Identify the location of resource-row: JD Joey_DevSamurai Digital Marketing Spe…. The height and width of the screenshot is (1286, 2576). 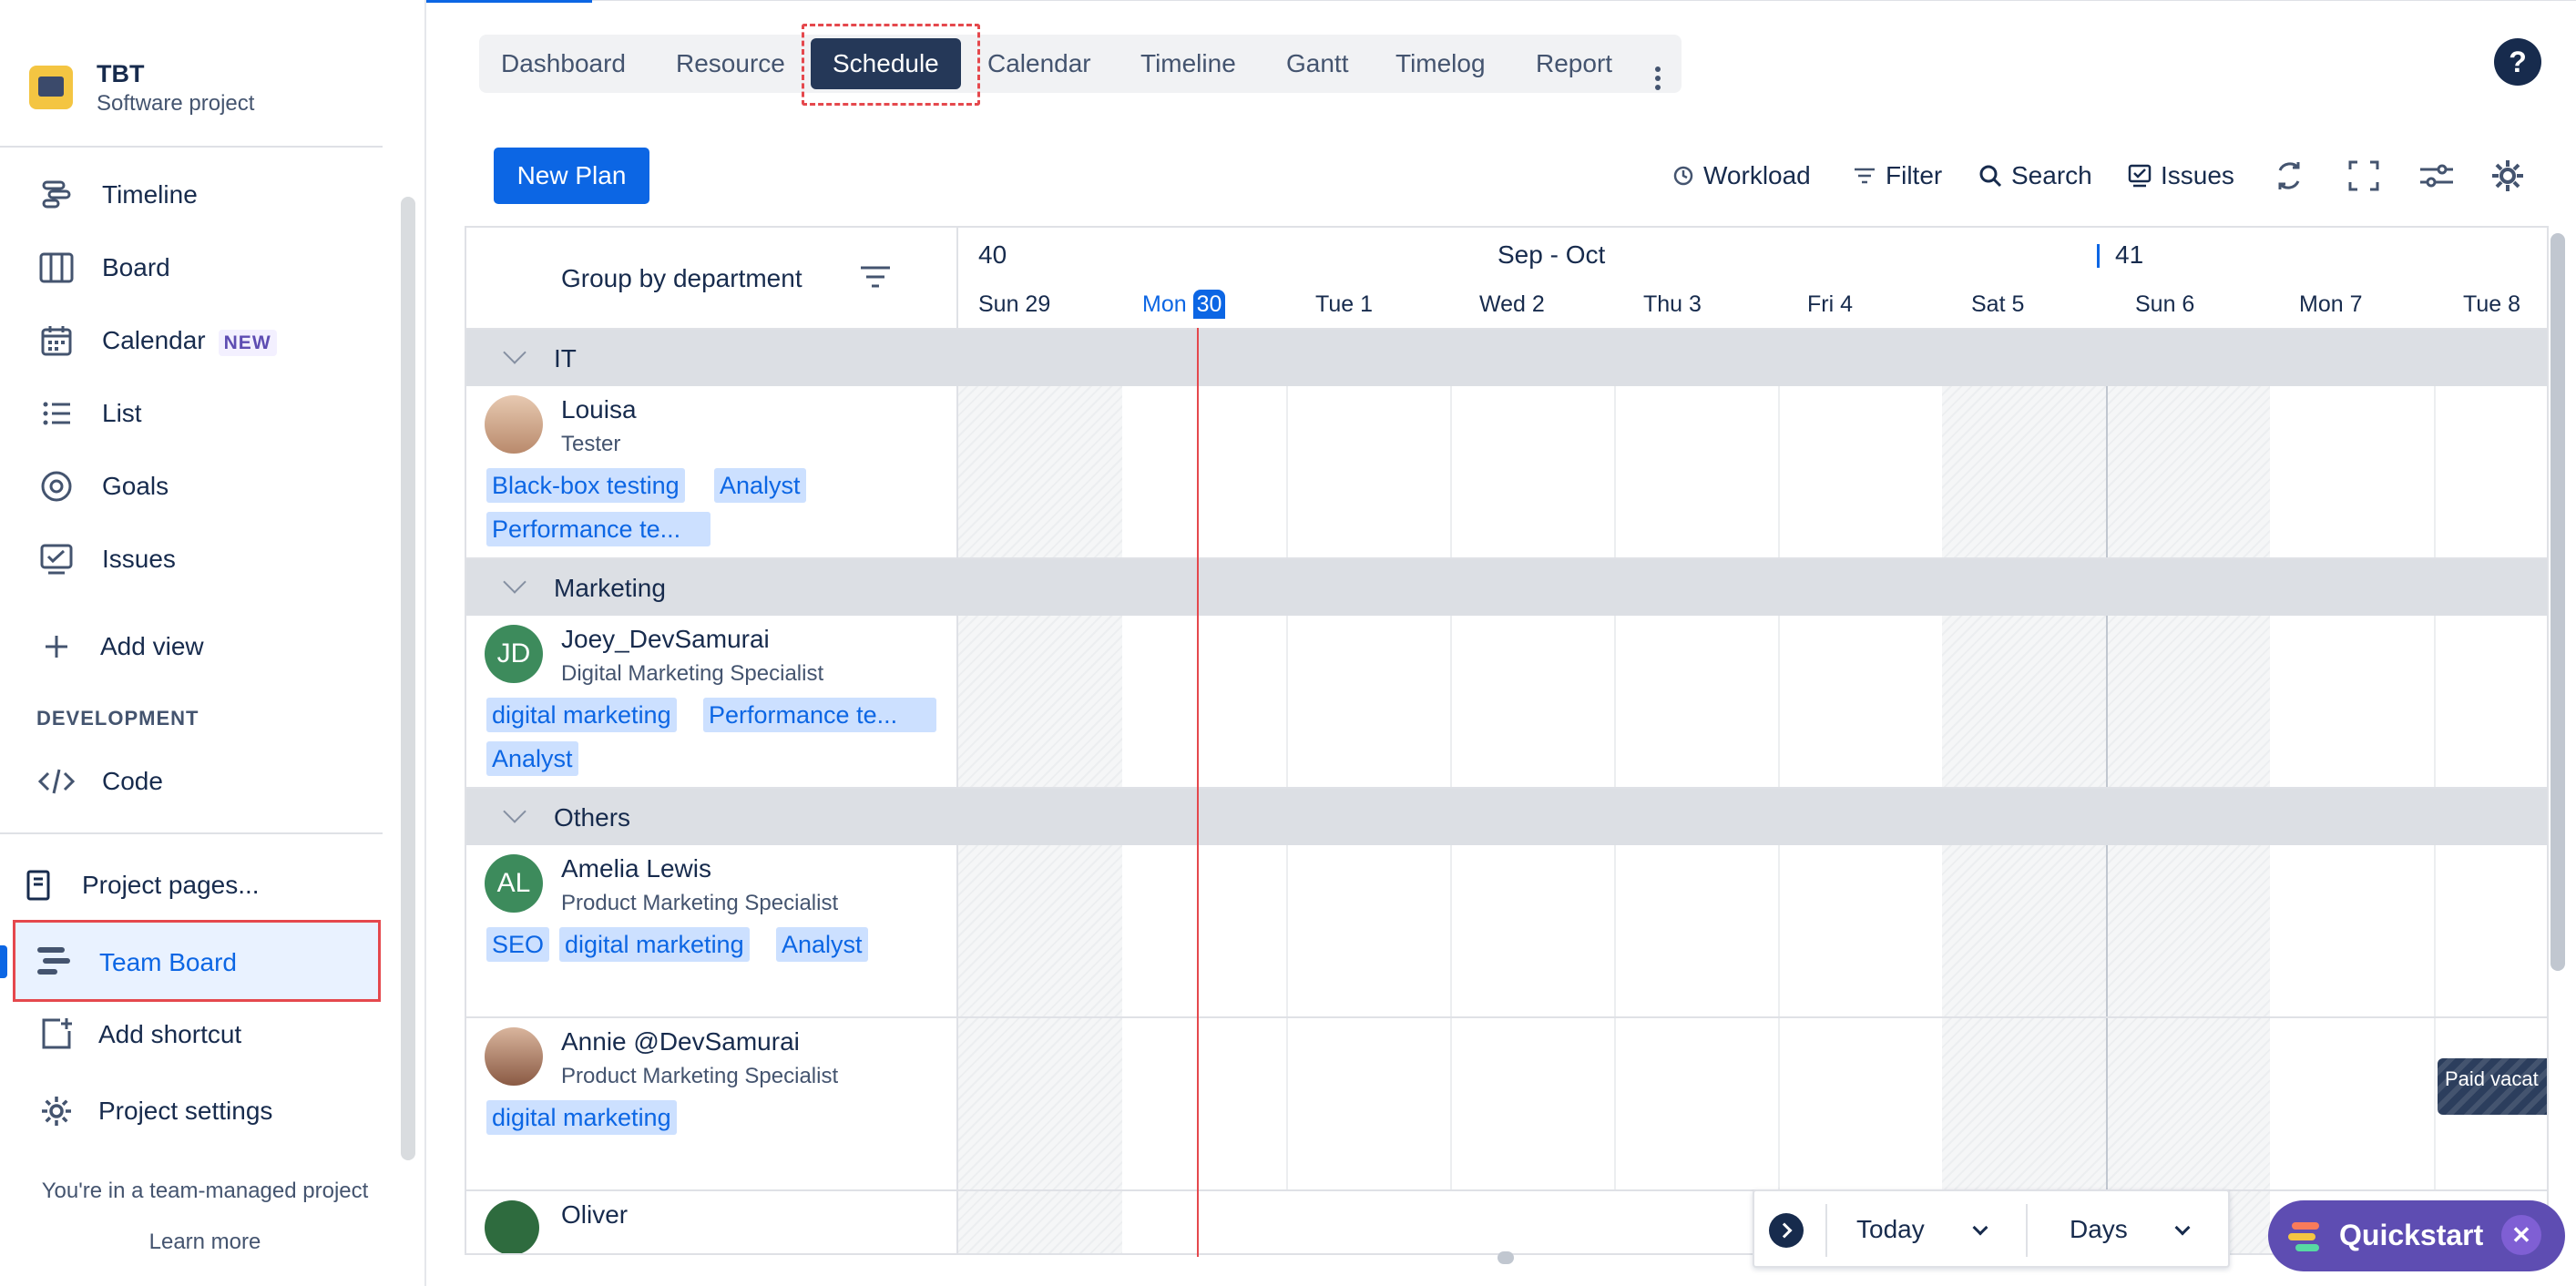
(712, 703).